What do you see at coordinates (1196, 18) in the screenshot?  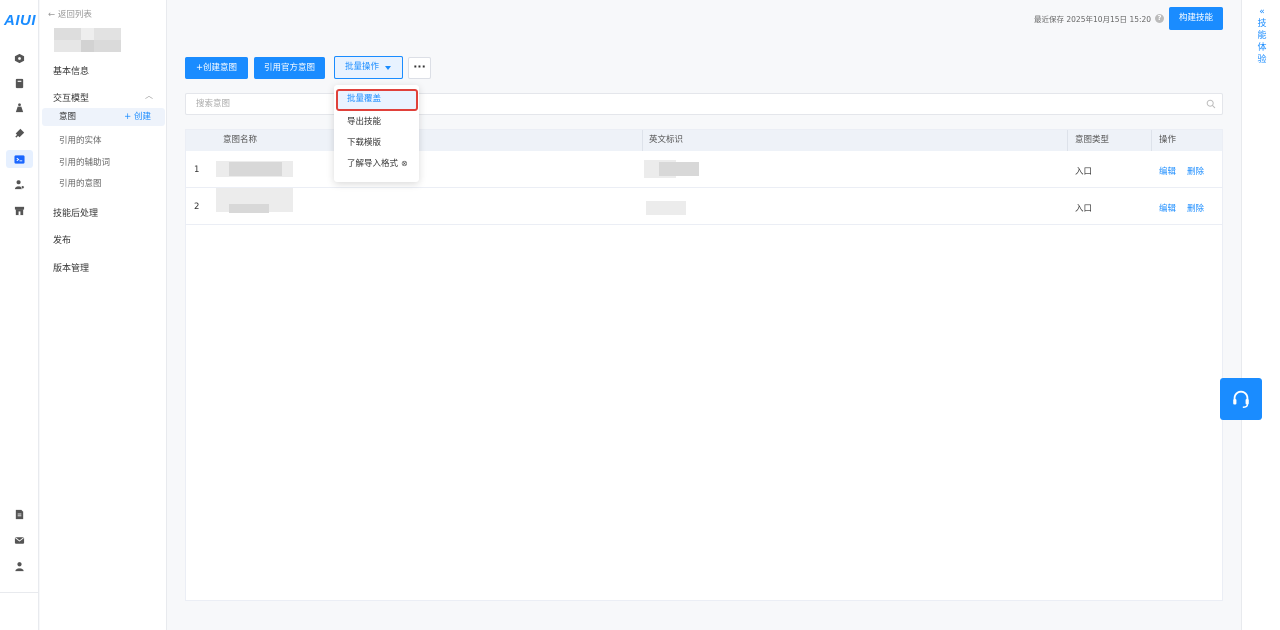 I see `build-skill-button: 构建技能` at bounding box center [1196, 18].